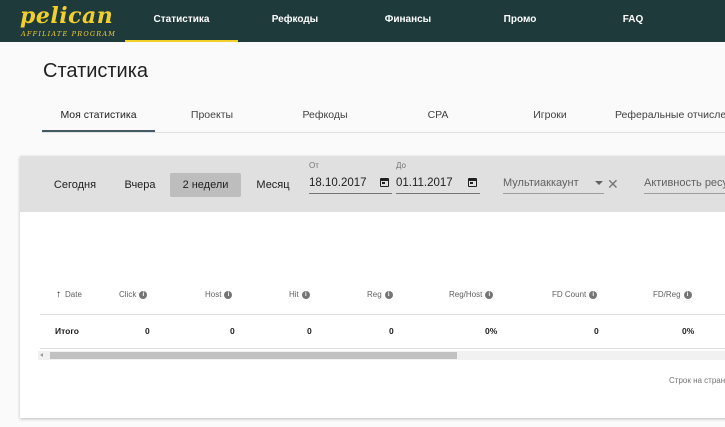 The width and height of the screenshot is (725, 427). I want to click on rows-per-page-label: Строк на странице, so click(697, 380).